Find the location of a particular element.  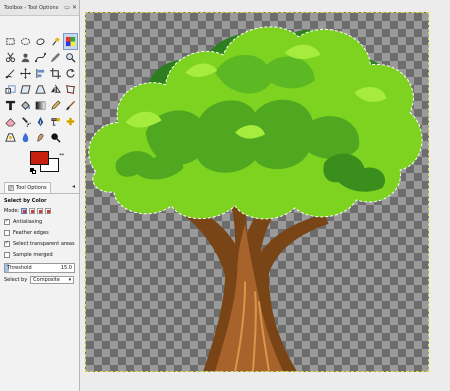

default-colors-icon is located at coordinates (33, 171).